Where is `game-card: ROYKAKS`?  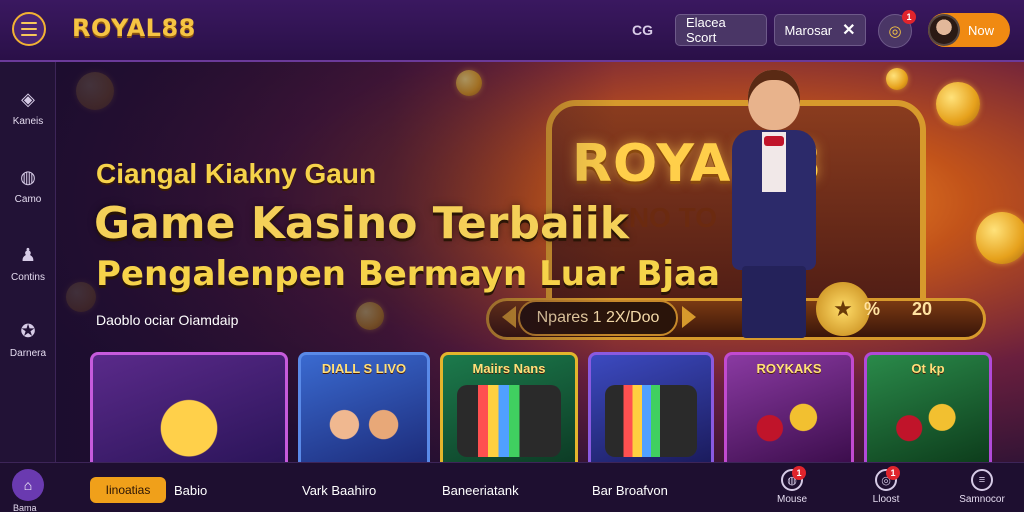 game-card: ROYKAKS is located at coordinates (789, 411).